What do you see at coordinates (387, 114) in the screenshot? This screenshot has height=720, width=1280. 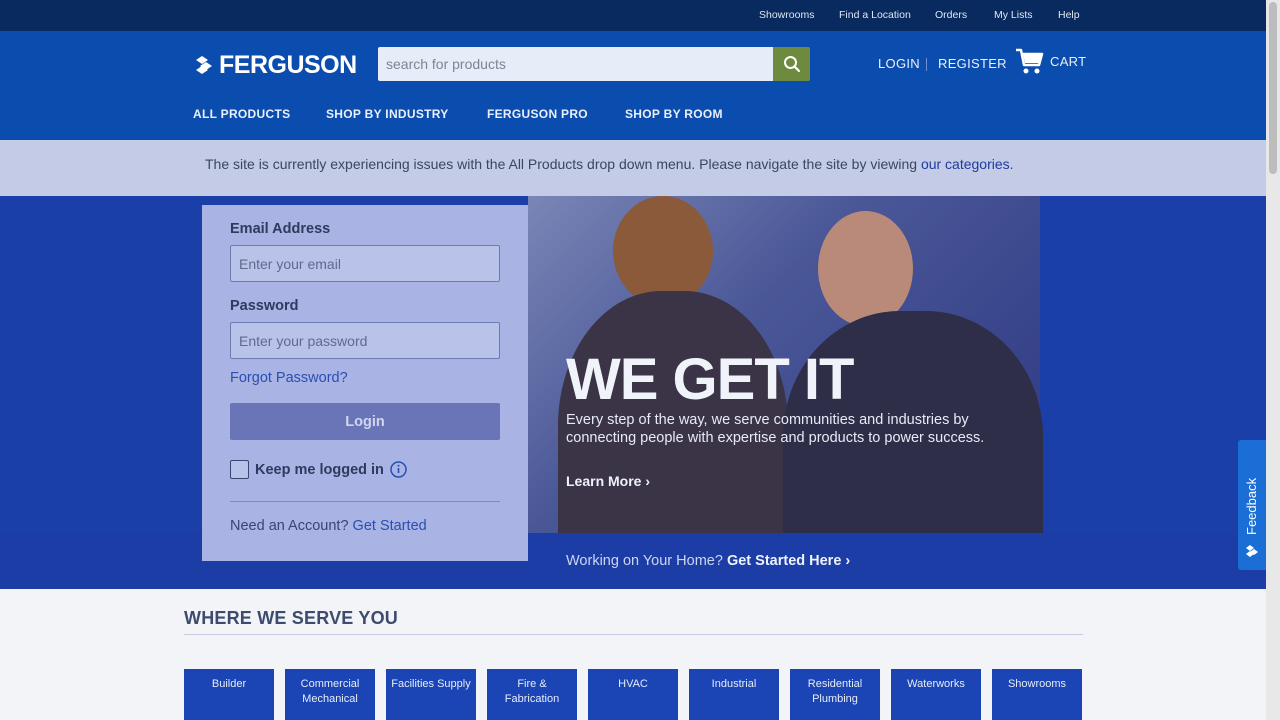 I see `nav-shop-by-industry: SHOP BY INDUSTRY` at bounding box center [387, 114].